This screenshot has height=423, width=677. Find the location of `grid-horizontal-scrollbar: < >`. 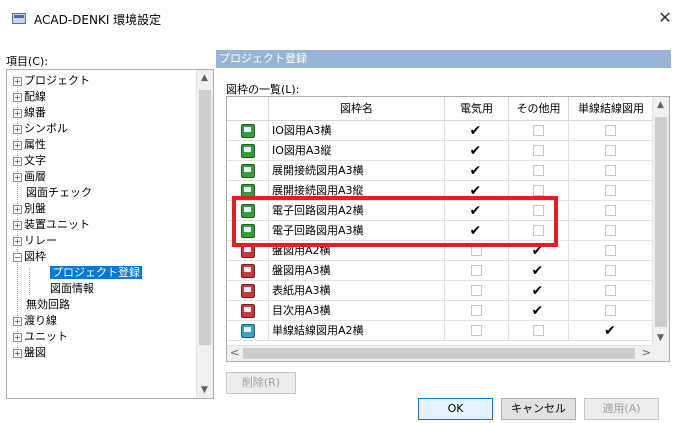

grid-horizontal-scrollbar: < > is located at coordinates (440, 353).